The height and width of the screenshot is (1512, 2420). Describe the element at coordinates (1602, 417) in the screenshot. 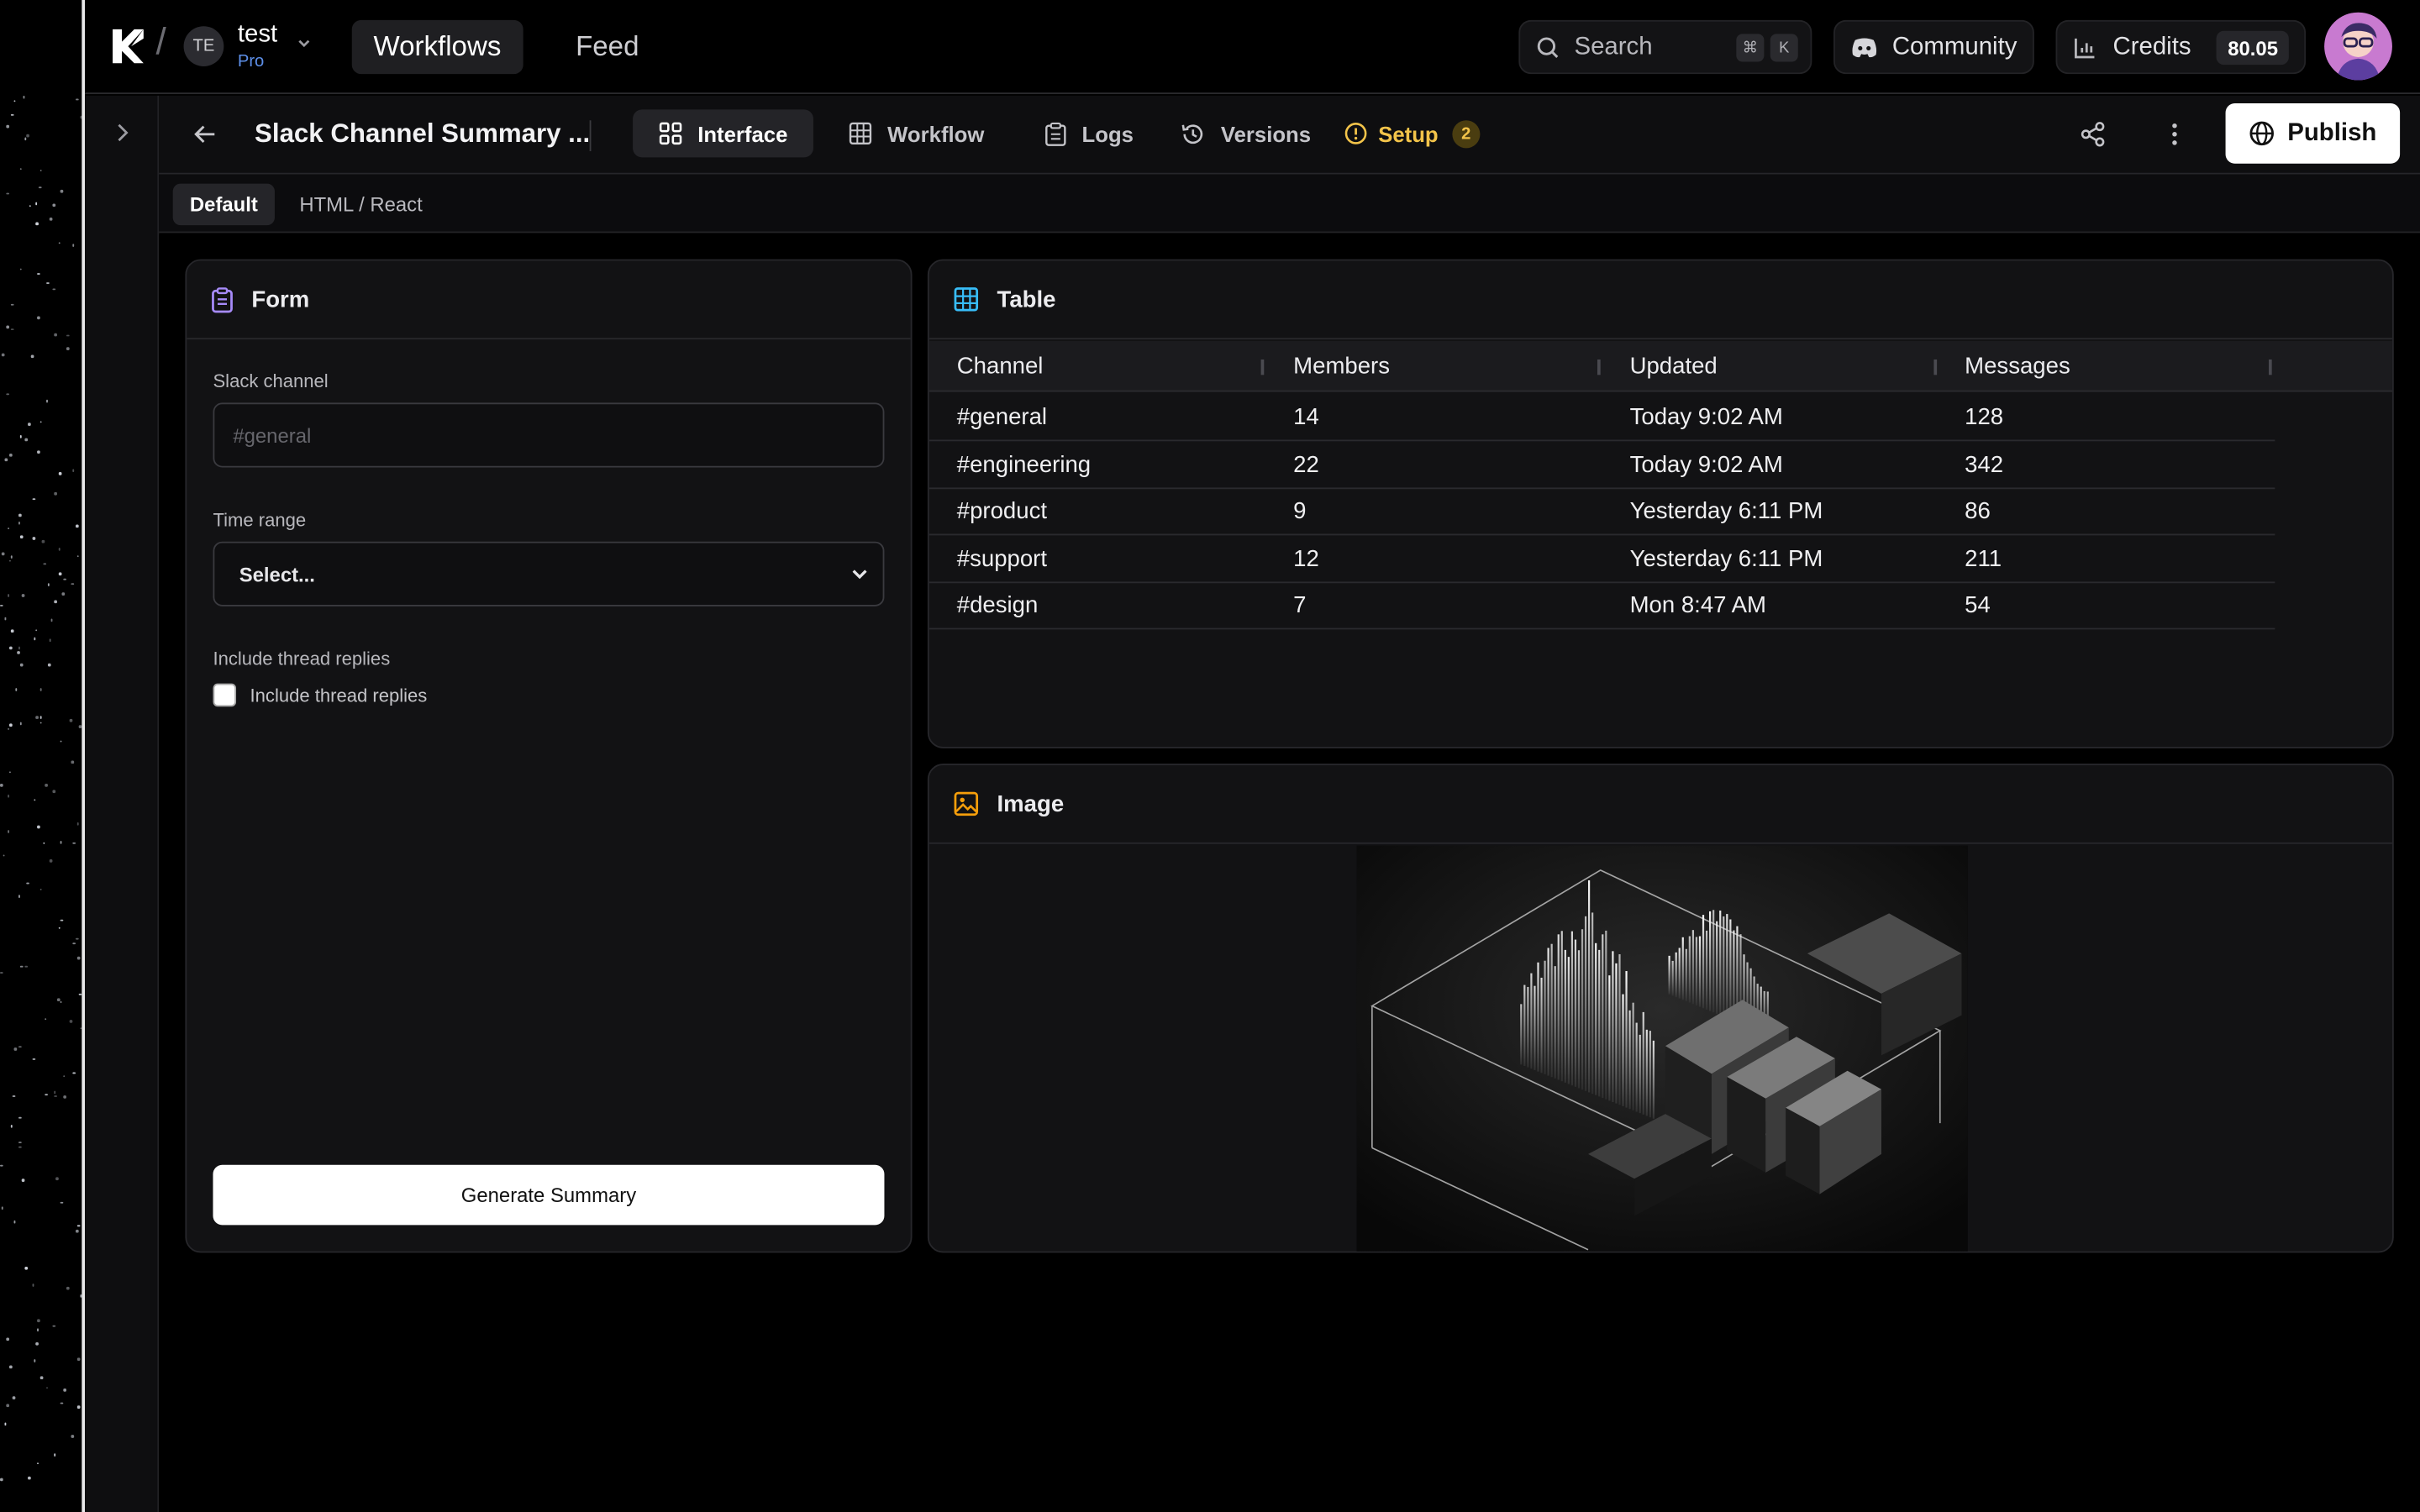

I see `table-row: #general 14 Today 9:02 AM 128` at that location.